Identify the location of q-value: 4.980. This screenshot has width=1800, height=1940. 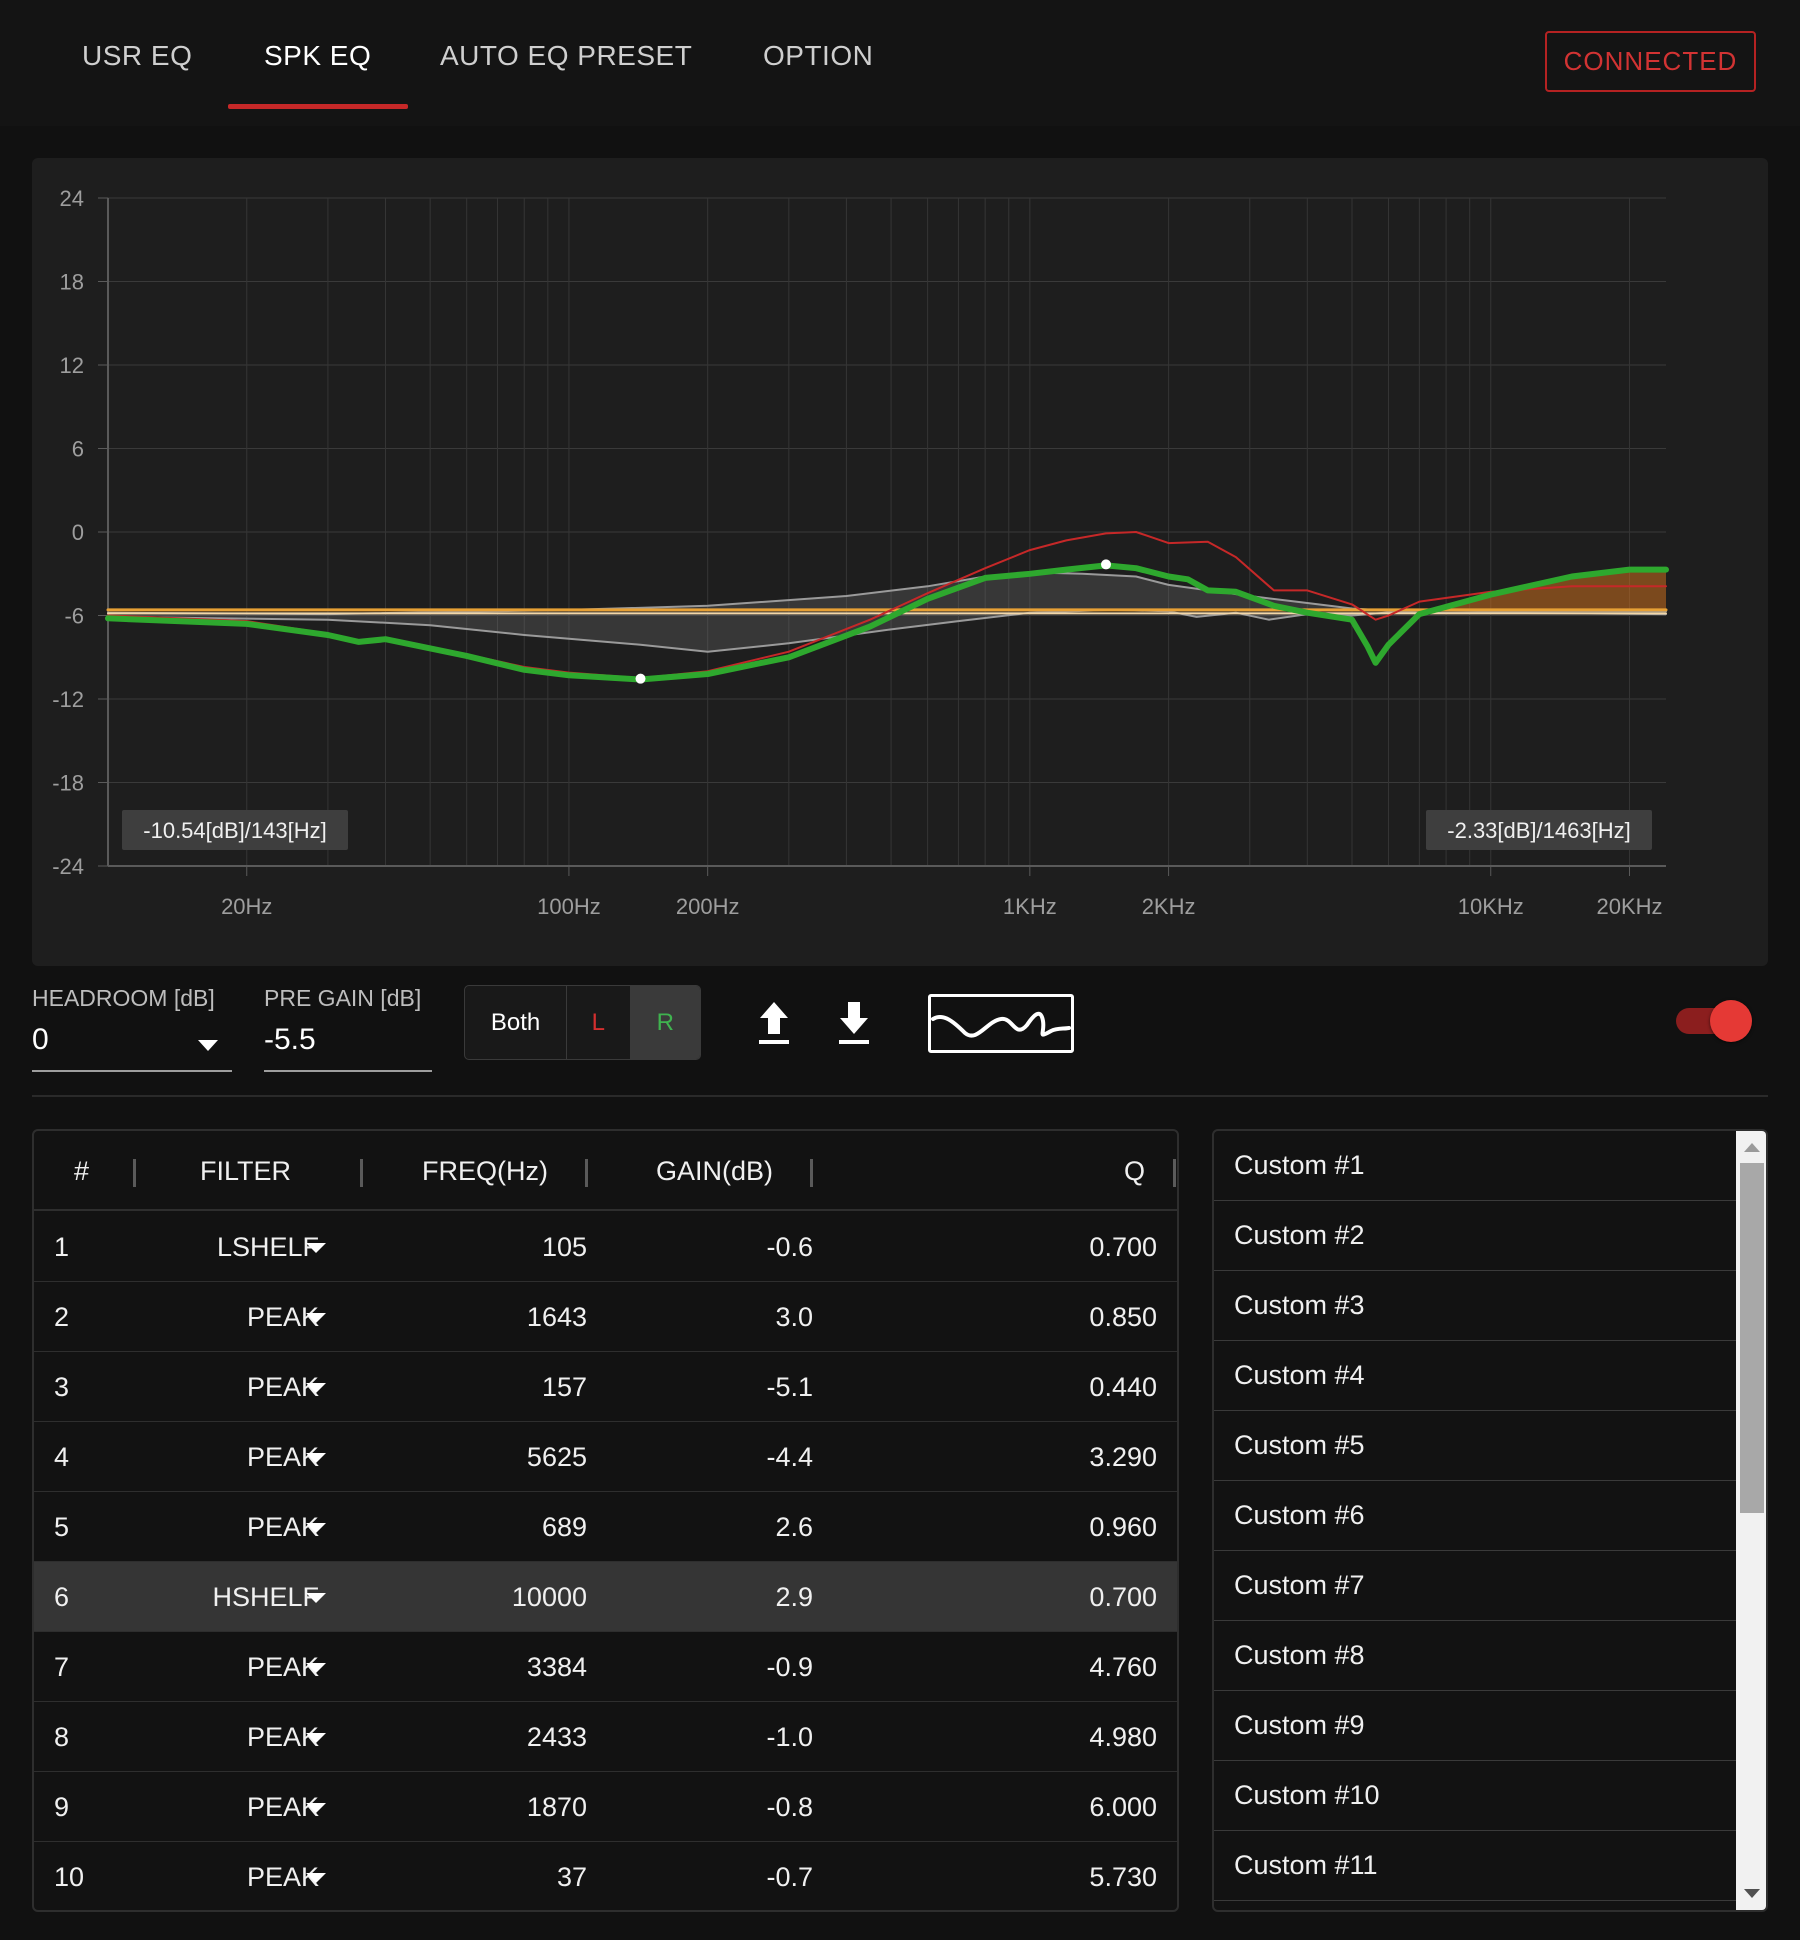
(1123, 1737).